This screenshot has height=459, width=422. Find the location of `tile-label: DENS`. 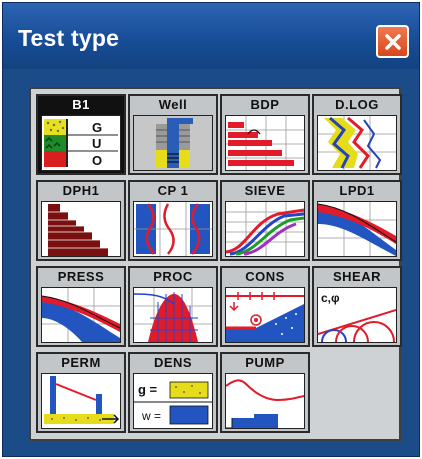

tile-label: DENS is located at coordinates (173, 362).